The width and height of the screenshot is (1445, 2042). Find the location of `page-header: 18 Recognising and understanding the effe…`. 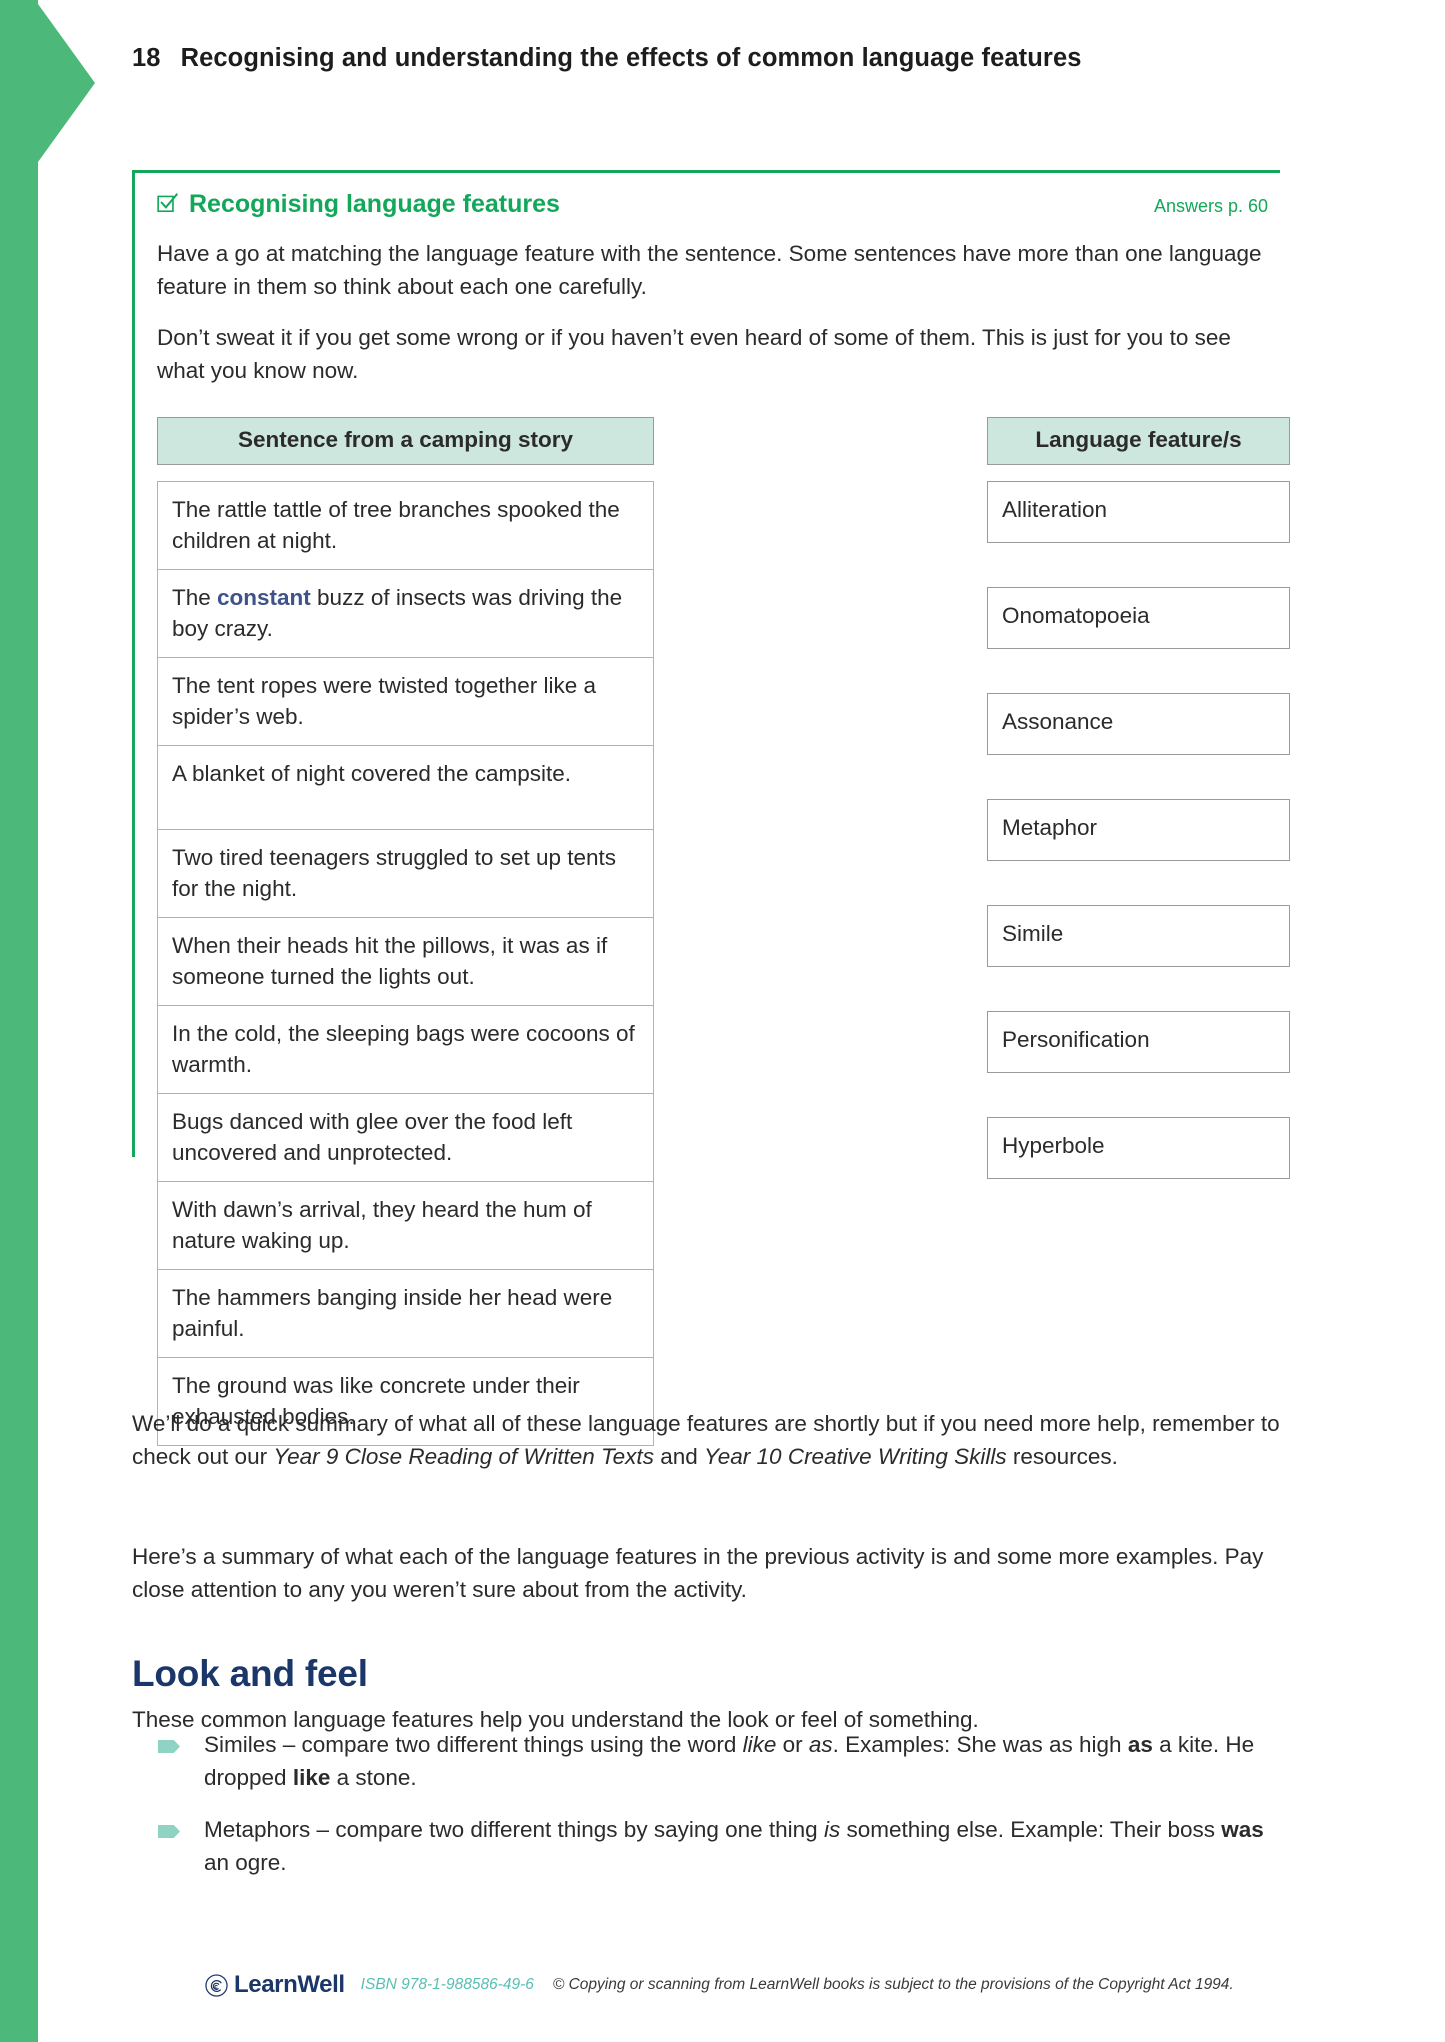

page-header: 18 Recognising and understanding the effe… is located at coordinates (607, 58).